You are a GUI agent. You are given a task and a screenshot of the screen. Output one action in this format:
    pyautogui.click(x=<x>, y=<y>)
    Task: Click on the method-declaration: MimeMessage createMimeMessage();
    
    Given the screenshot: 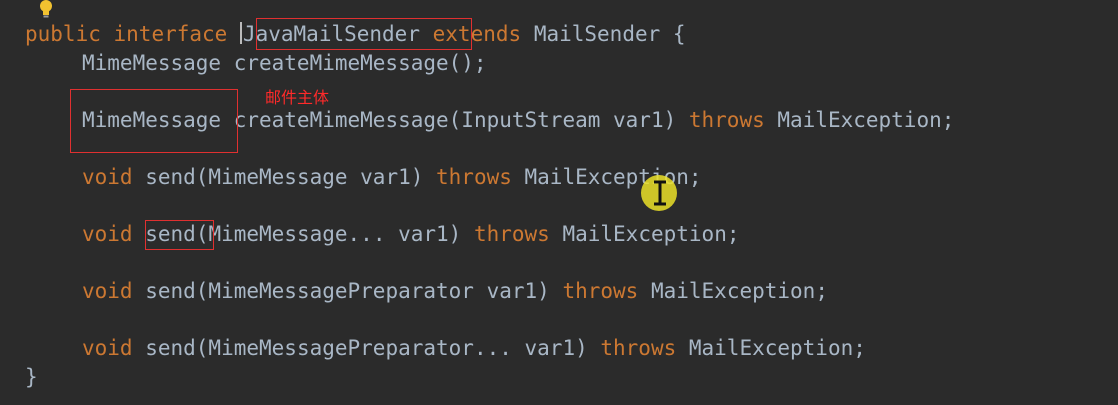 What is the action you would take?
    pyautogui.click(x=284, y=63)
    